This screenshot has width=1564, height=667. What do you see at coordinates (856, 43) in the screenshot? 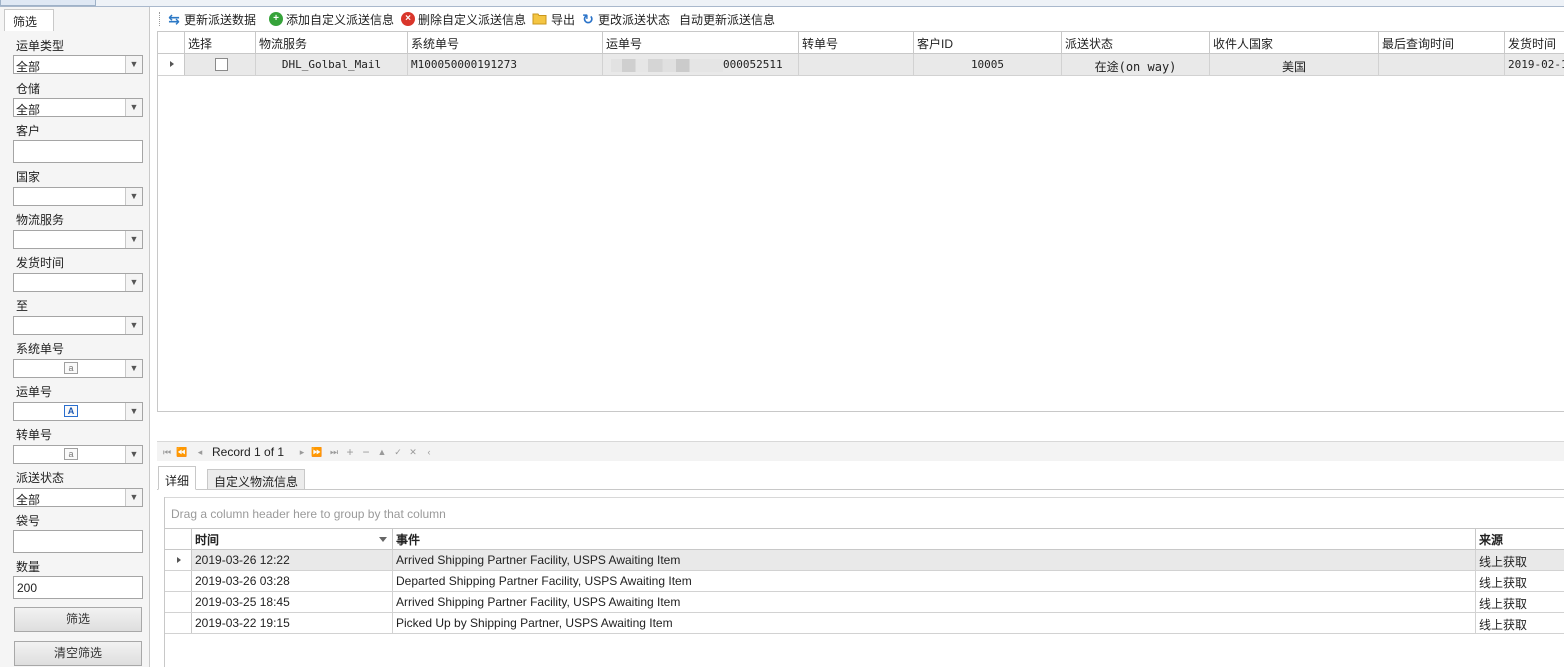
I see `column-header-transfer-no: 转单号` at bounding box center [856, 43].